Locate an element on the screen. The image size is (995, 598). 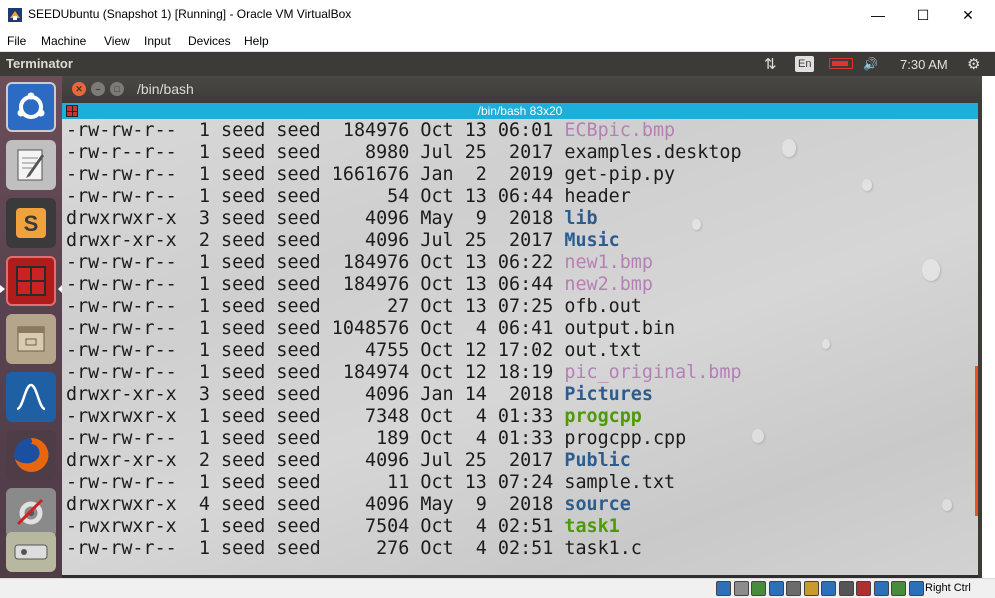
menu-machine: Machine is located at coordinates (63, 41).